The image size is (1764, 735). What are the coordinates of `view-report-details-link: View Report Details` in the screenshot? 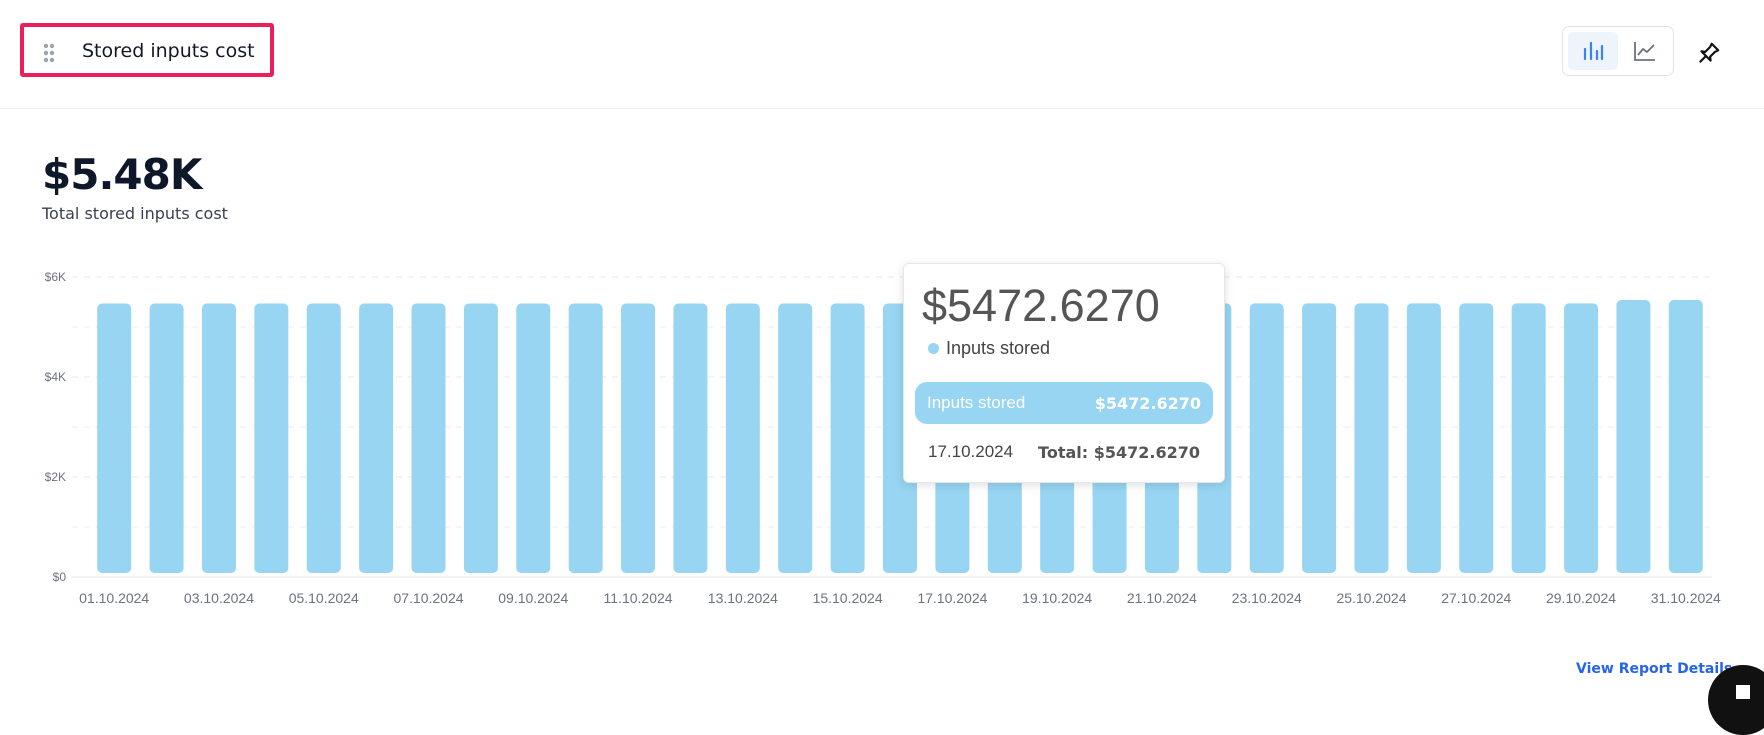 It's located at (1654, 669).